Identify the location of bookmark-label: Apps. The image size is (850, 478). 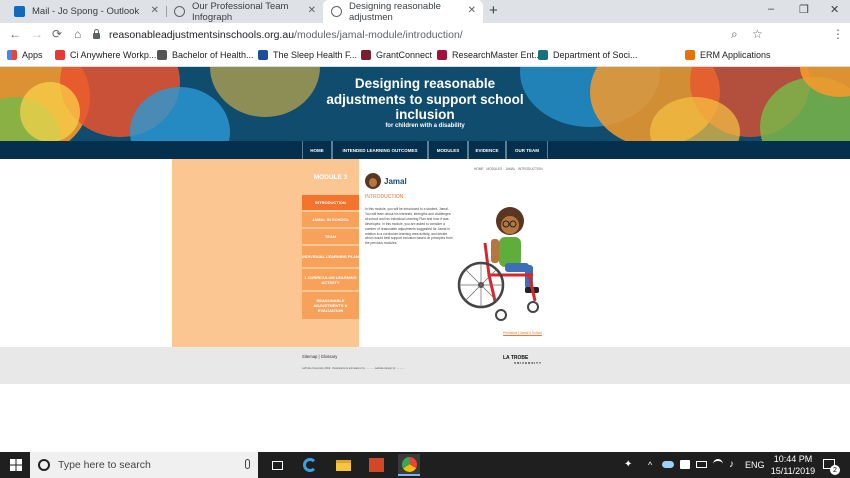
(32, 55).